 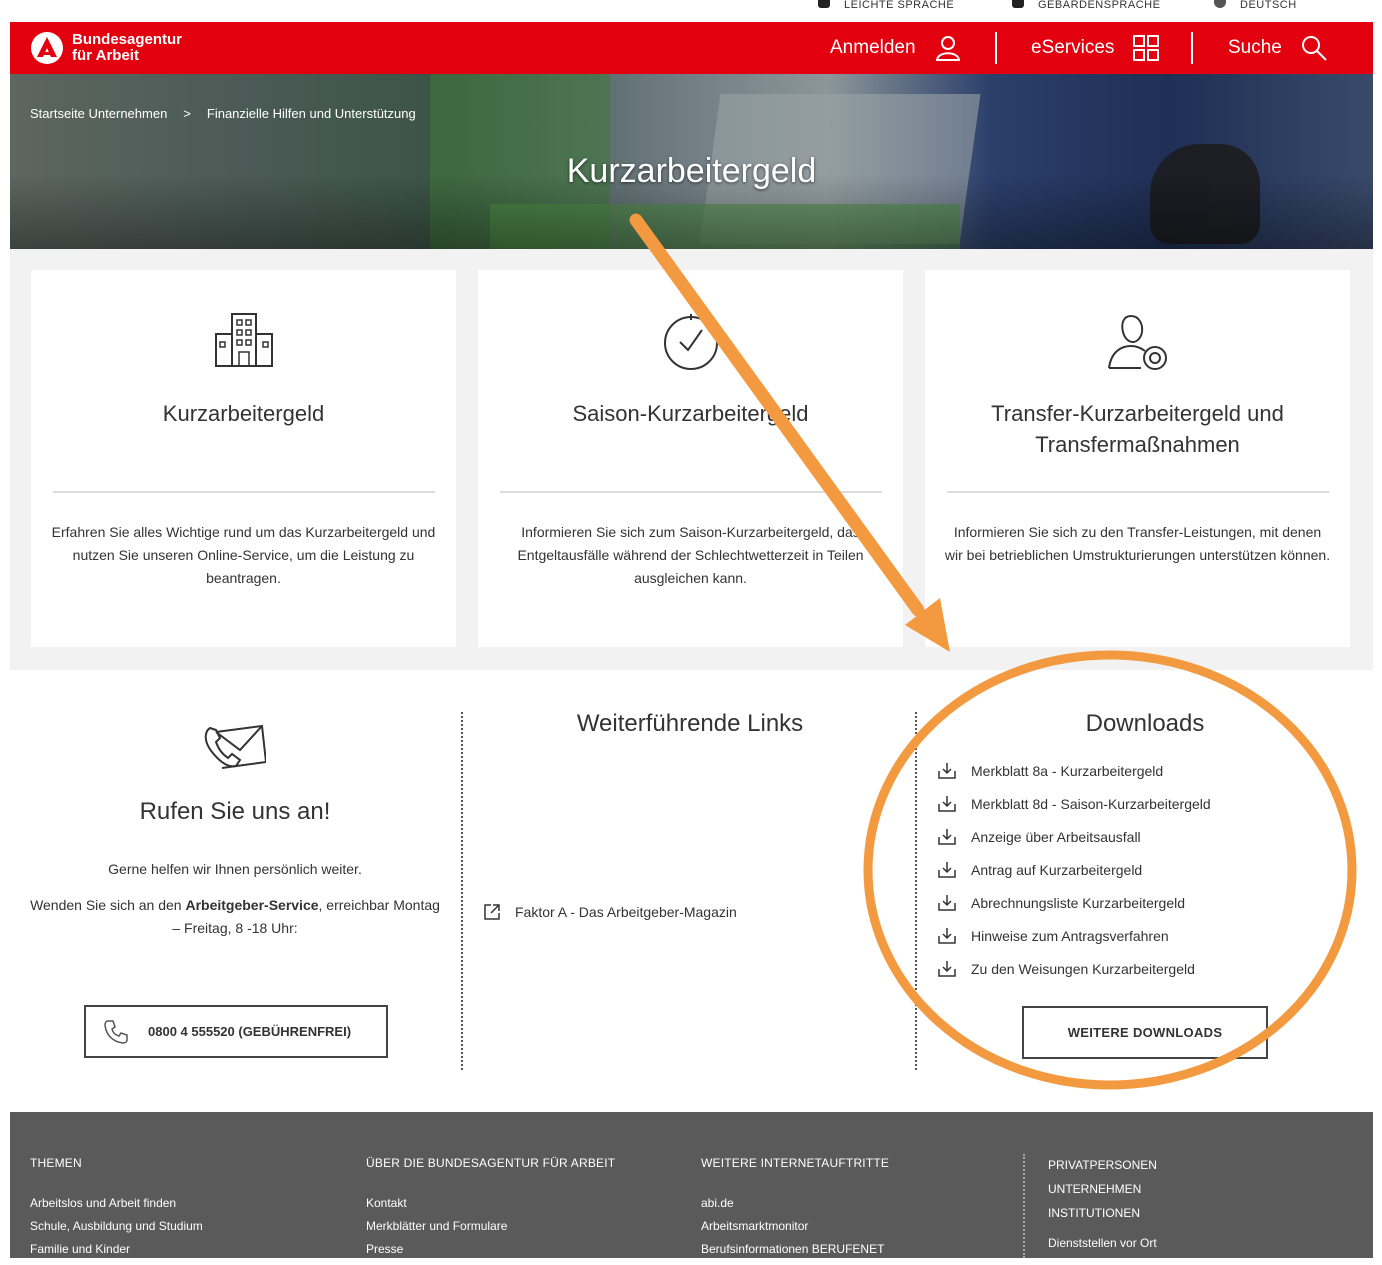 I want to click on breadcrumb-item-financial-help: Finanzielle Hilfen und Unterstützung, so click(x=311, y=113).